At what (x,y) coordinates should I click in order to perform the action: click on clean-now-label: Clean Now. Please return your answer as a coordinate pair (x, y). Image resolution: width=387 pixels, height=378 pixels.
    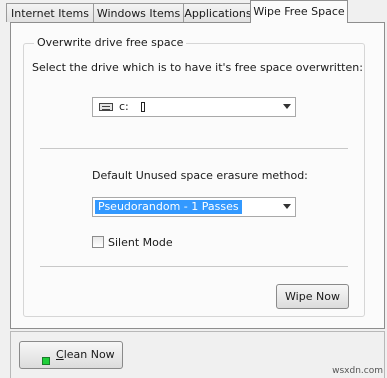
    Looking at the image, I should click on (85, 355).